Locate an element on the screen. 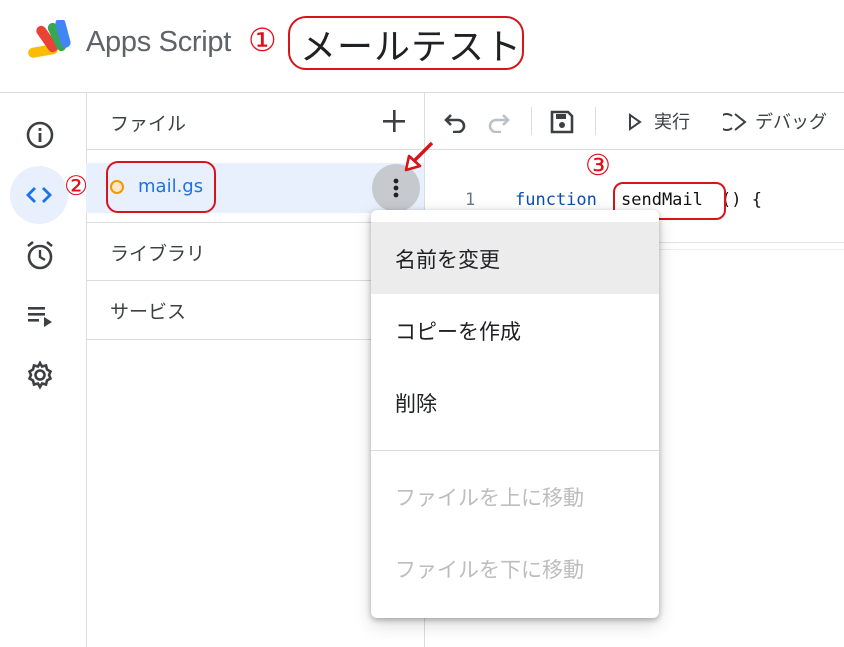 The image size is (844, 647). section-libraries-label: ライブラリ is located at coordinates (158, 254).